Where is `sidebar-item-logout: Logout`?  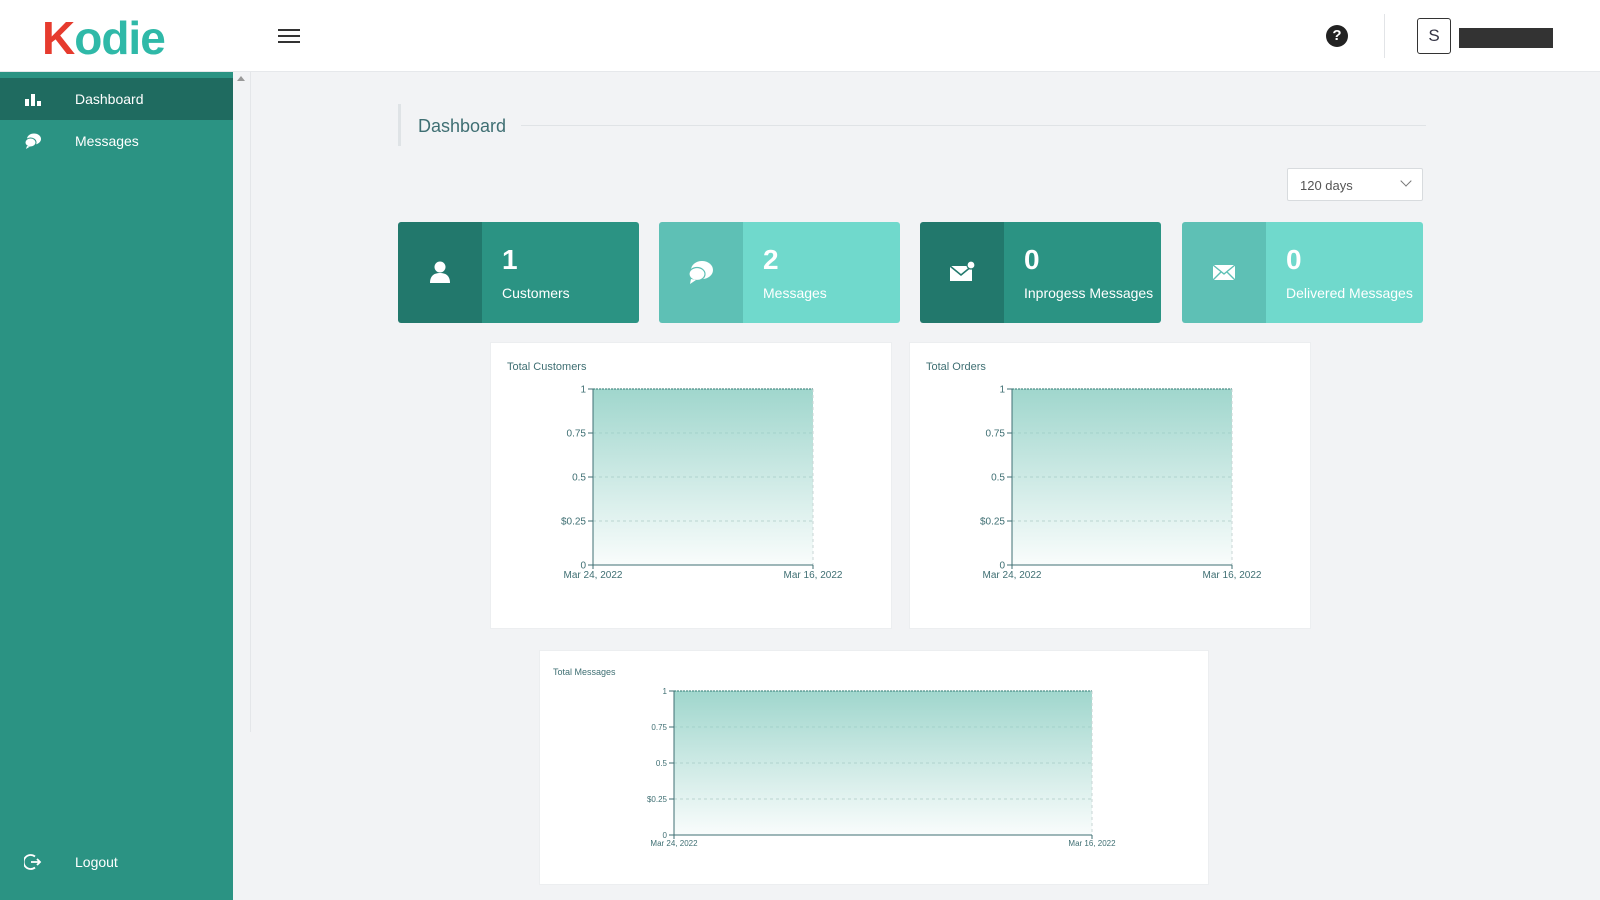 sidebar-item-logout: Logout is located at coordinates (116, 862).